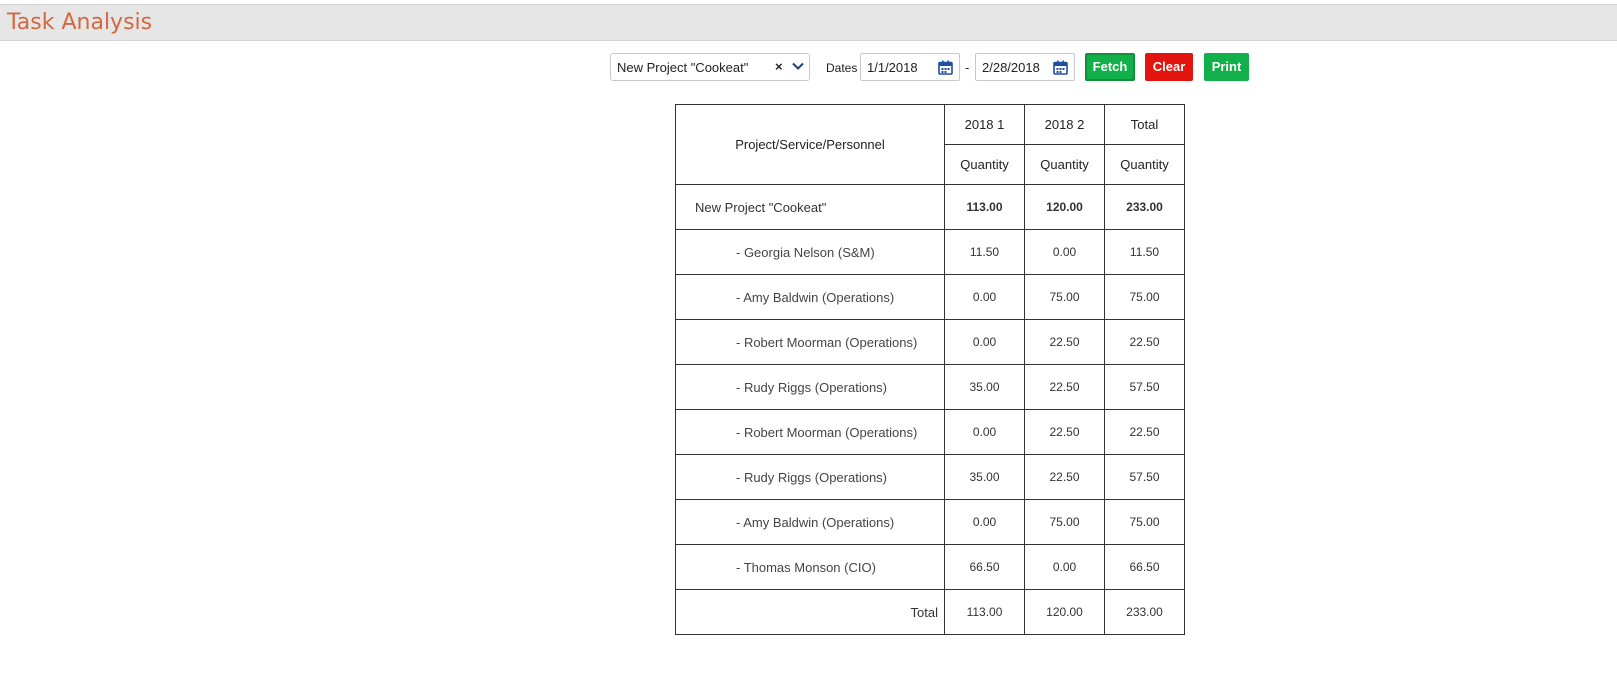  I want to click on quantity-cell: 120.00, so click(1064, 207).